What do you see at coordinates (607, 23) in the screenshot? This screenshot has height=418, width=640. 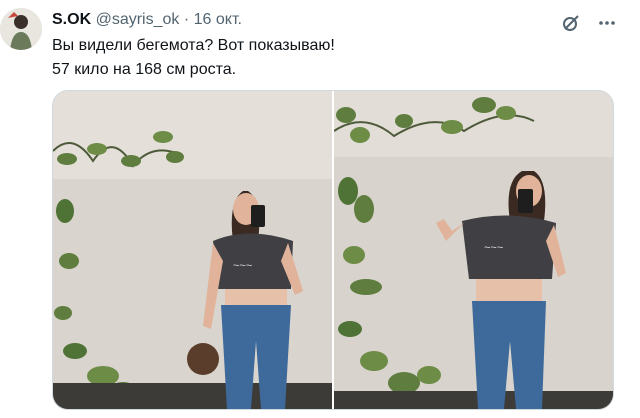 I see `more-horizontal-icon` at bounding box center [607, 23].